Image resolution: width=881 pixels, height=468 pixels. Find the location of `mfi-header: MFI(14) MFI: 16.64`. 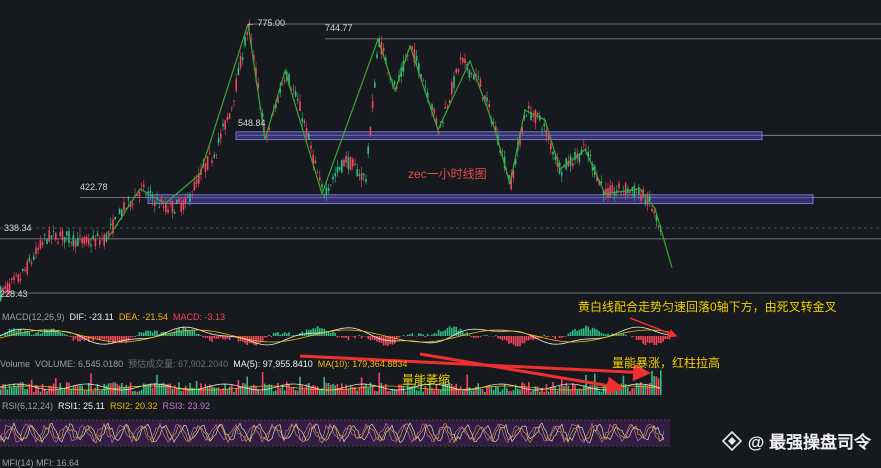

mfi-header: MFI(14) MFI: 16.64 is located at coordinates (40, 463).